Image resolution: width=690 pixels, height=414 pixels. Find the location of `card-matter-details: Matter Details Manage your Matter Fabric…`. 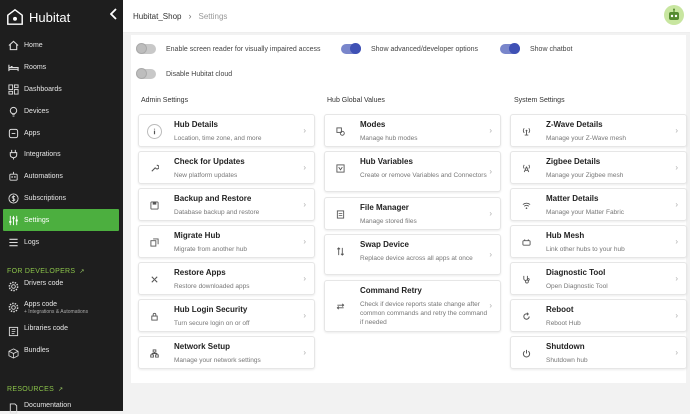

card-matter-details: Matter Details Manage your Matter Fabric… is located at coordinates (598, 204).